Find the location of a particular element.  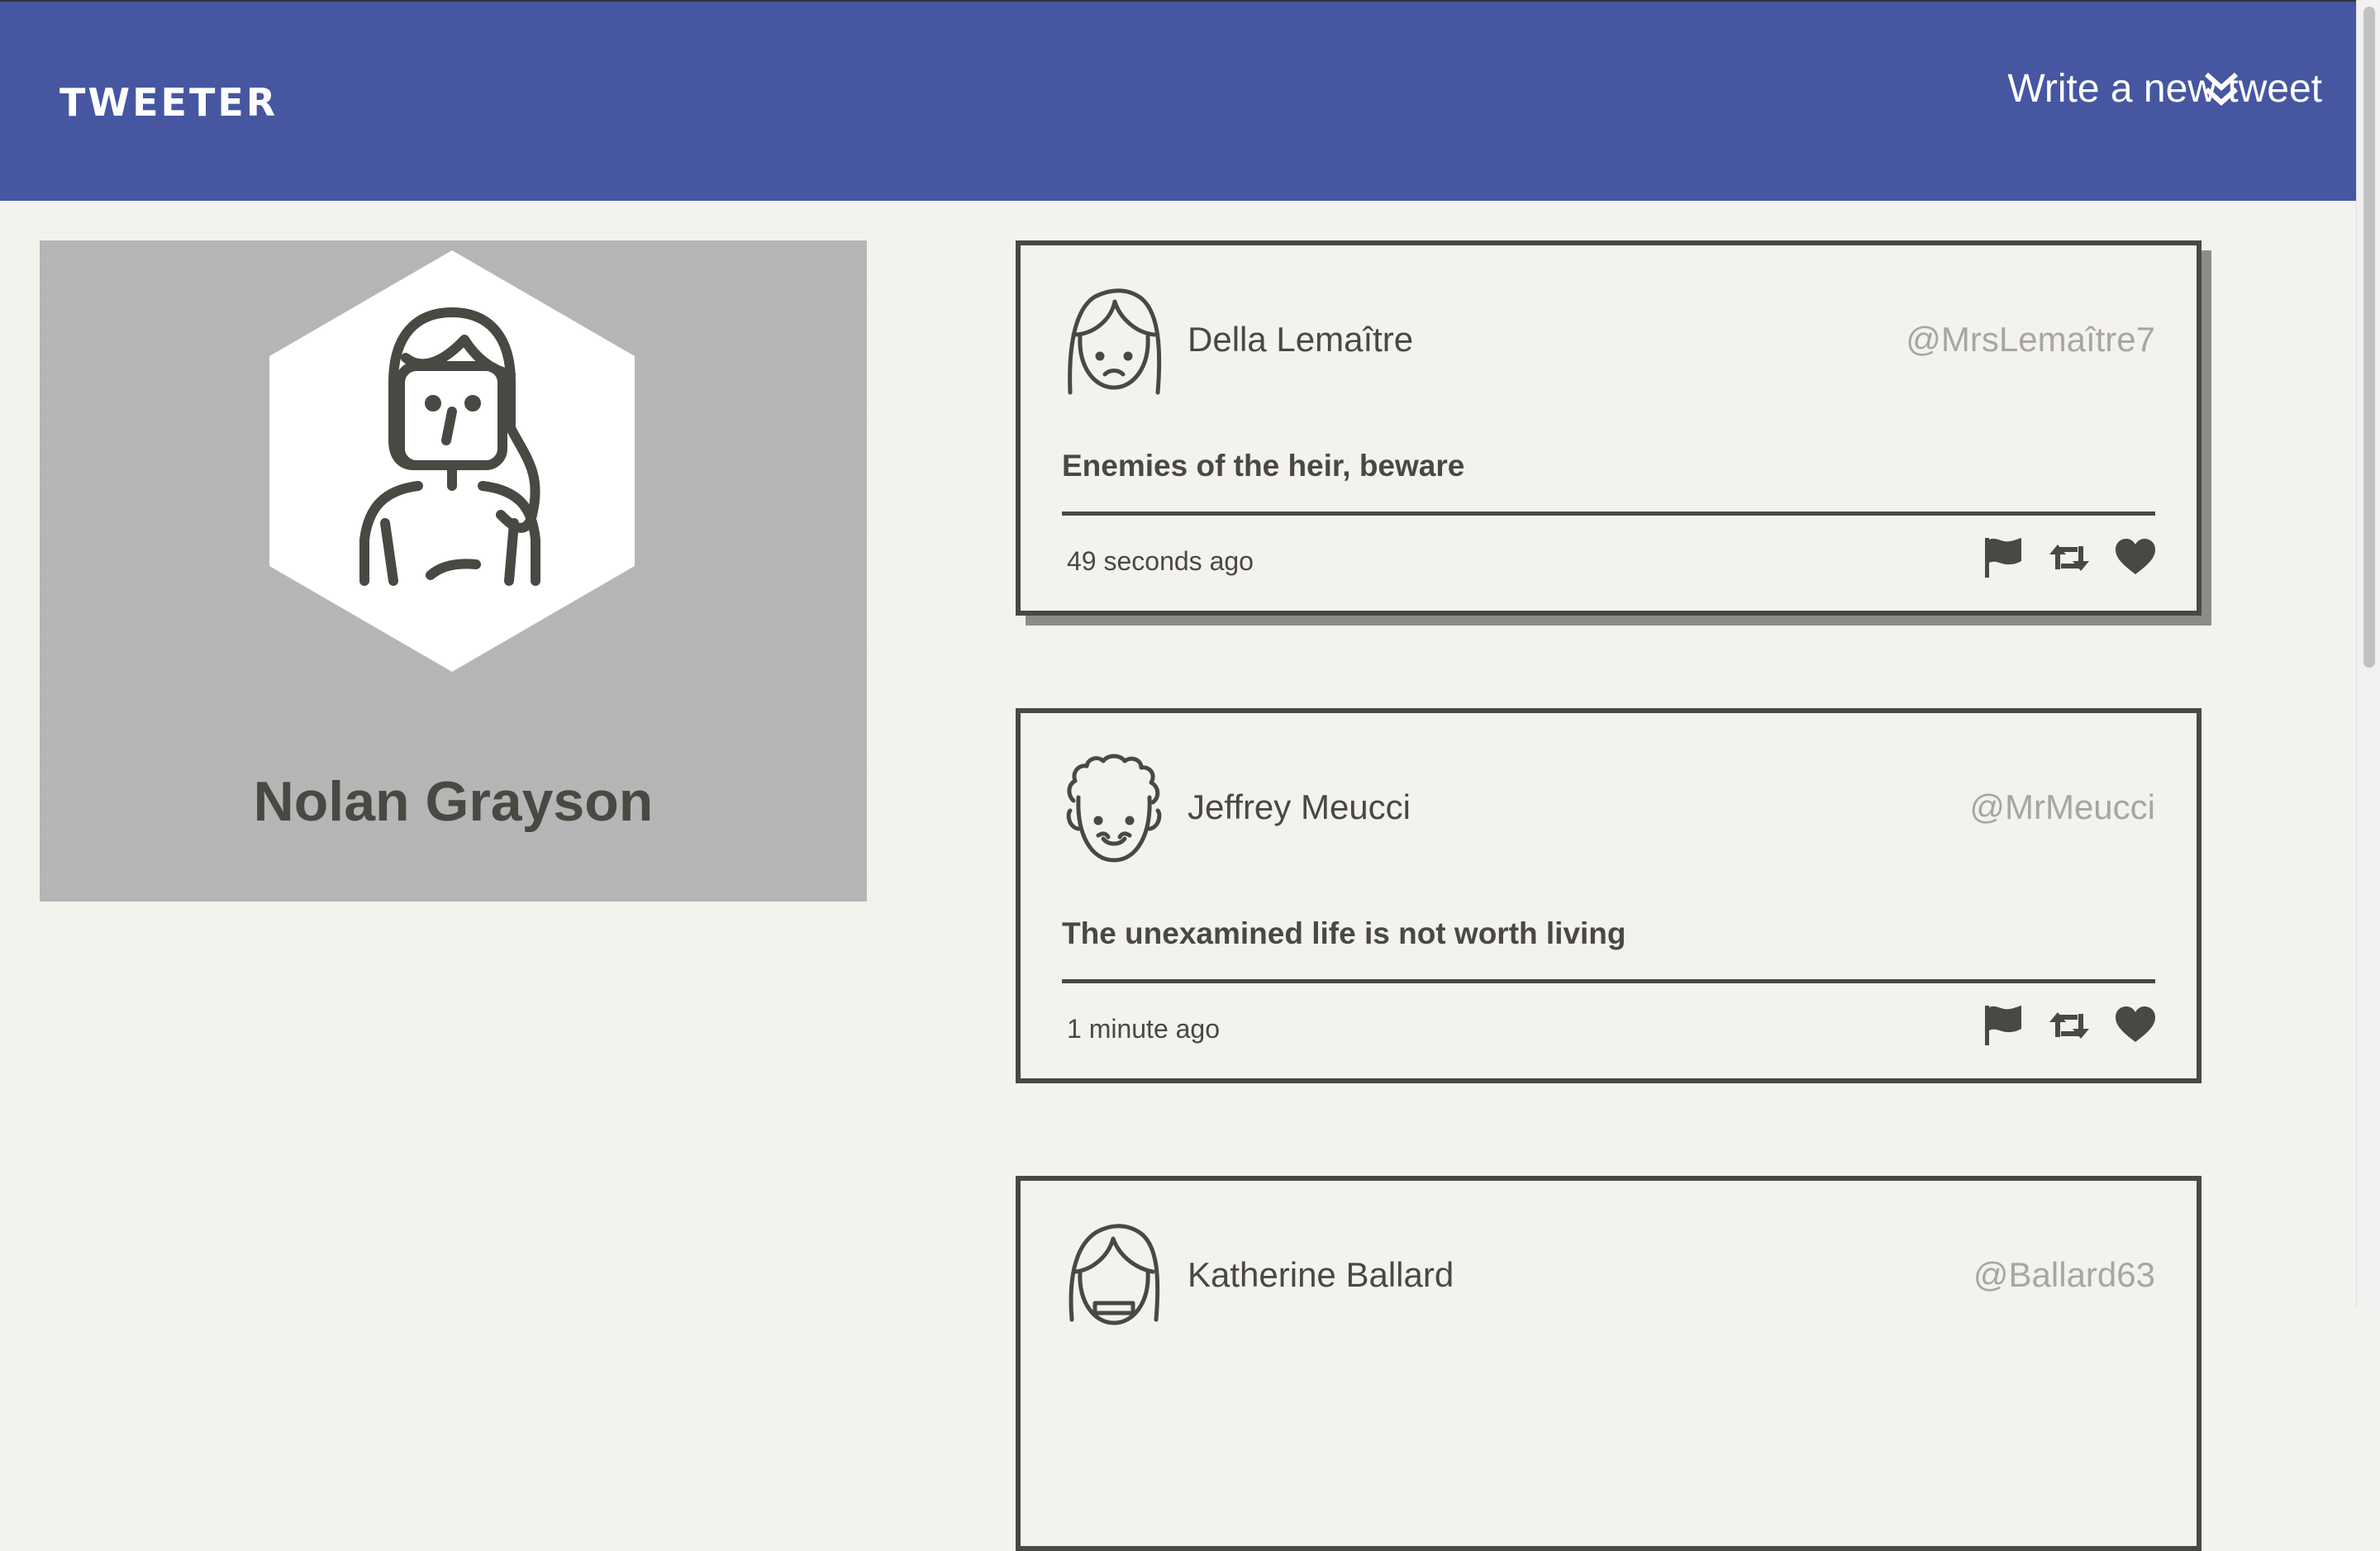

double-chevron-down-icon is located at coordinates (2221, 89).